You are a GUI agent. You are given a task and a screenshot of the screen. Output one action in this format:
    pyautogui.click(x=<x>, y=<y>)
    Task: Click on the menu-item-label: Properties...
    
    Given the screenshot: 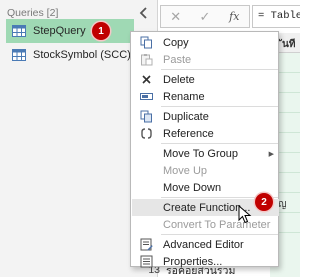 What is the action you would take?
    pyautogui.click(x=193, y=261)
    